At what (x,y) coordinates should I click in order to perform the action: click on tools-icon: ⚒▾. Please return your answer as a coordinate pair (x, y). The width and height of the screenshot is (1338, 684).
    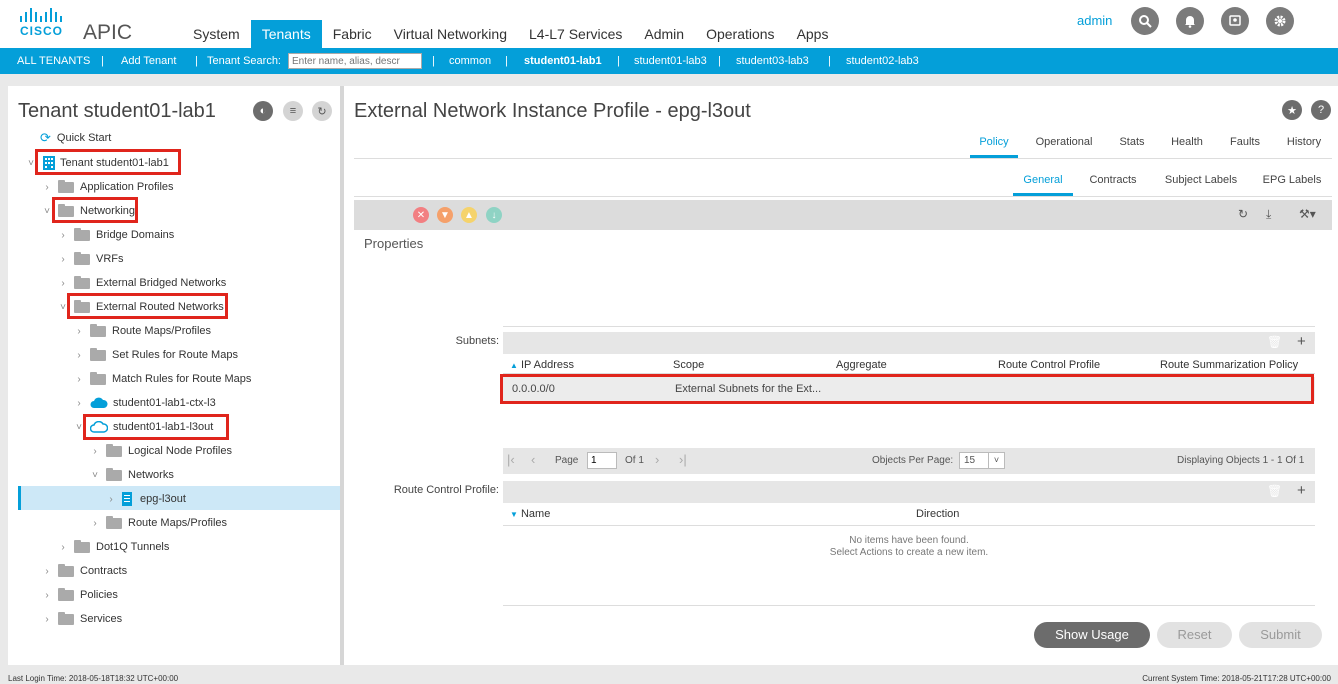
    Looking at the image, I should click on (1307, 214).